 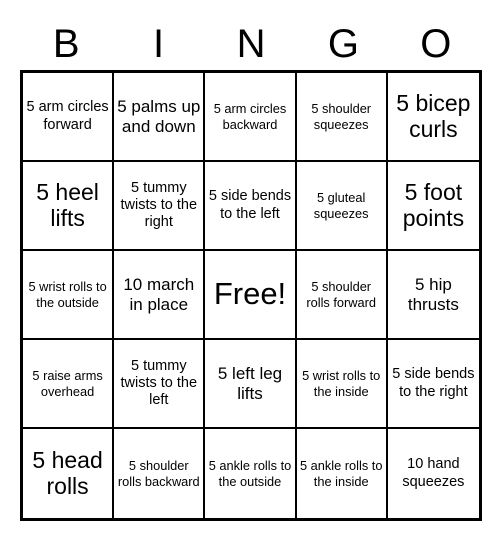 I want to click on bingo-cell-r1c3: 5 arm circles backward, so click(x=251, y=117).